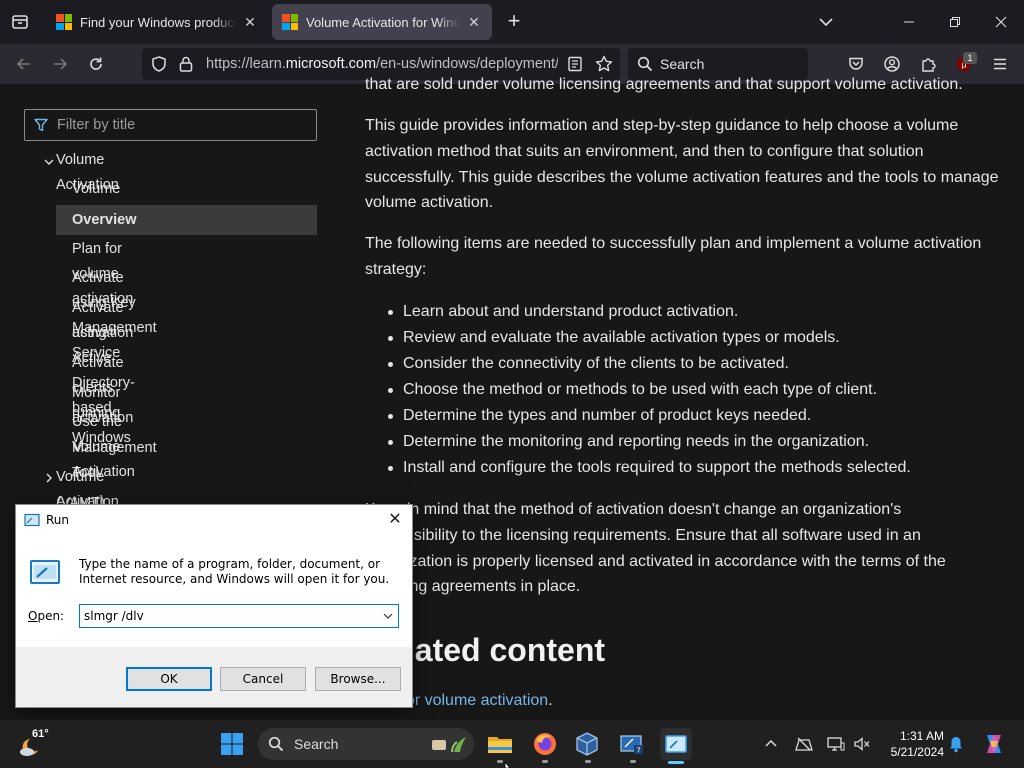 The image size is (1024, 768). What do you see at coordinates (159, 64) in the screenshot?
I see `tracking-protection-icon` at bounding box center [159, 64].